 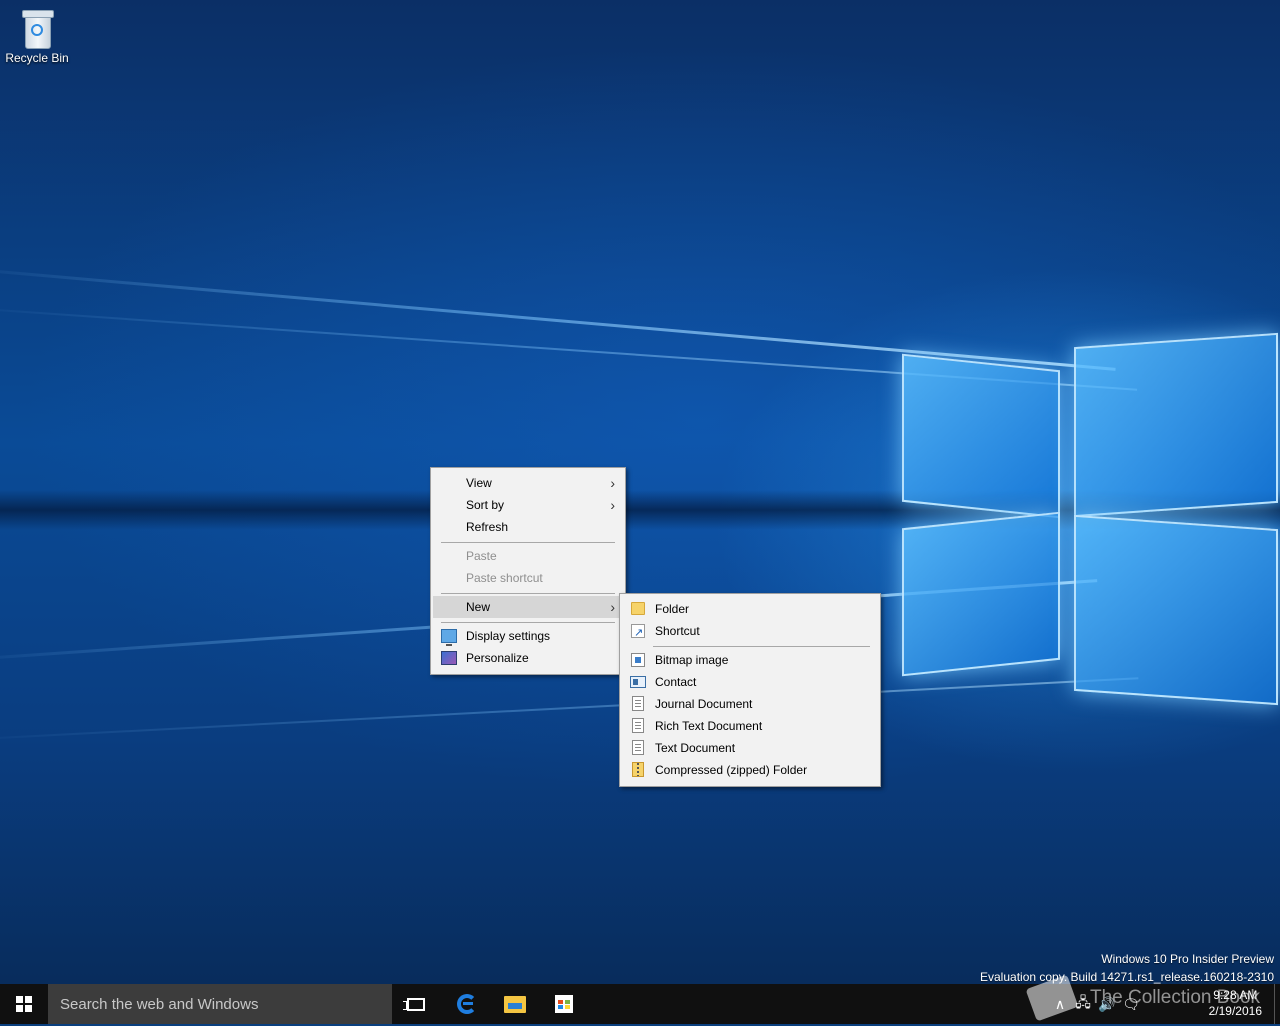 What do you see at coordinates (37, 28) in the screenshot?
I see `recycle-bin-icon` at bounding box center [37, 28].